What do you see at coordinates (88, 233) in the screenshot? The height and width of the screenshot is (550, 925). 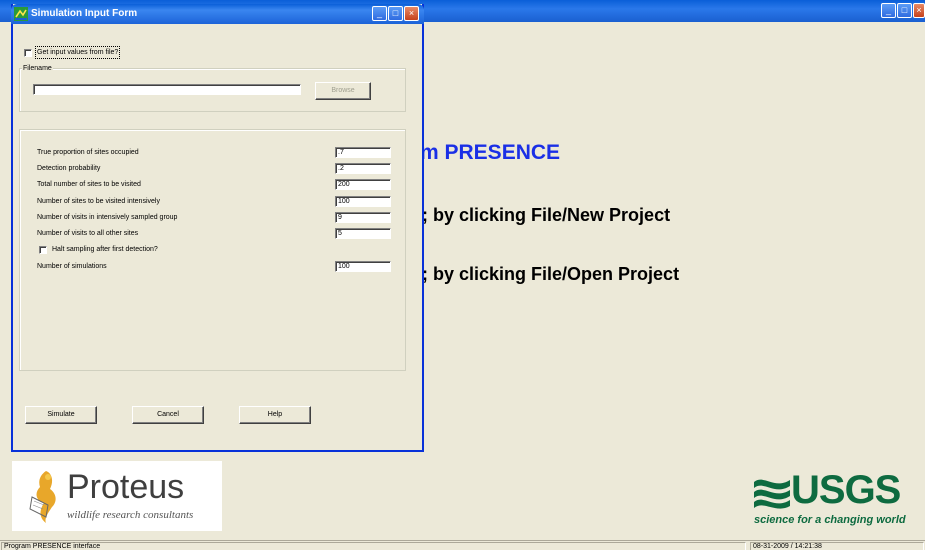 I see `field-label-other-visits: Number of visits to all other sites` at bounding box center [88, 233].